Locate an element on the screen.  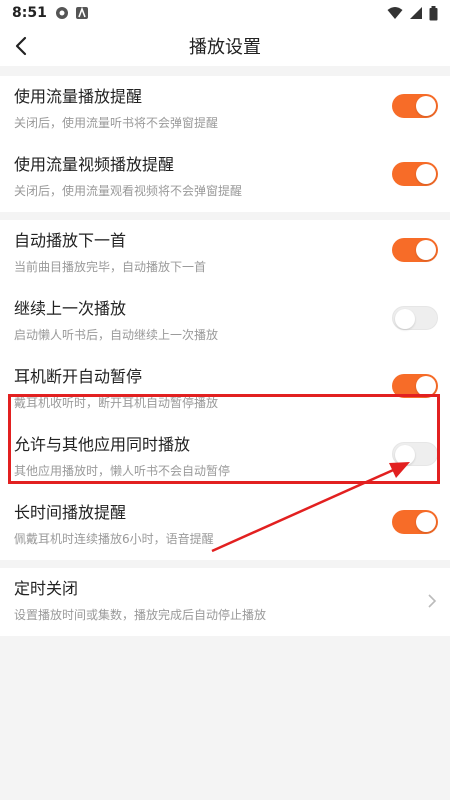
status-time: 8:51 is located at coordinates (29, 13).